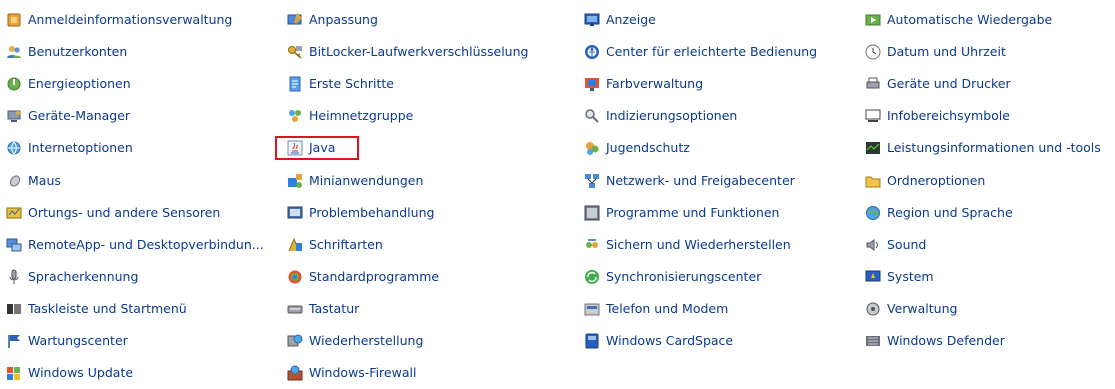  I want to click on item-problembehandlung: Problembehandlung, so click(407, 213).